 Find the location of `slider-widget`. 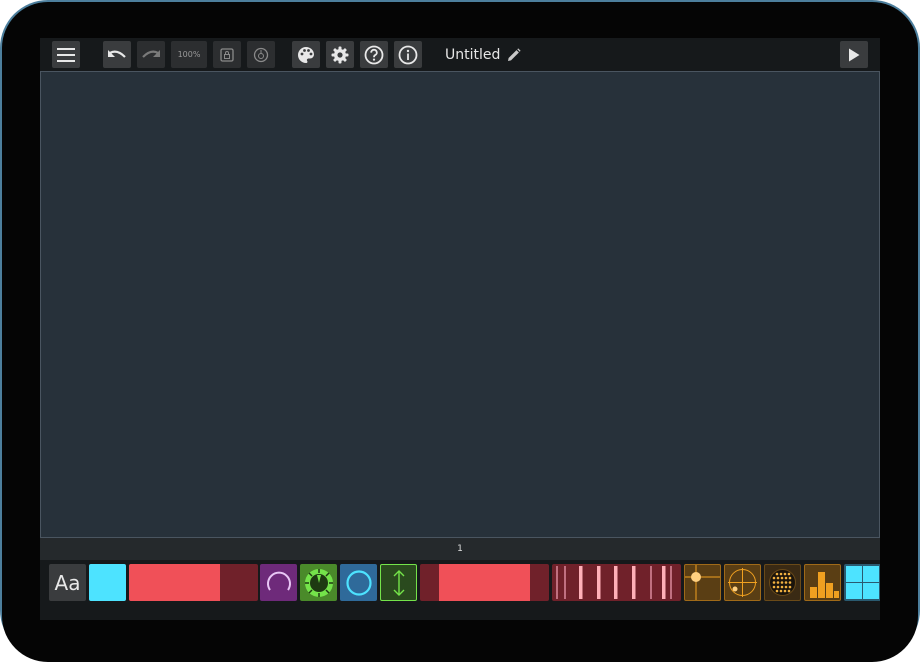

slider-widget is located at coordinates (484, 582).